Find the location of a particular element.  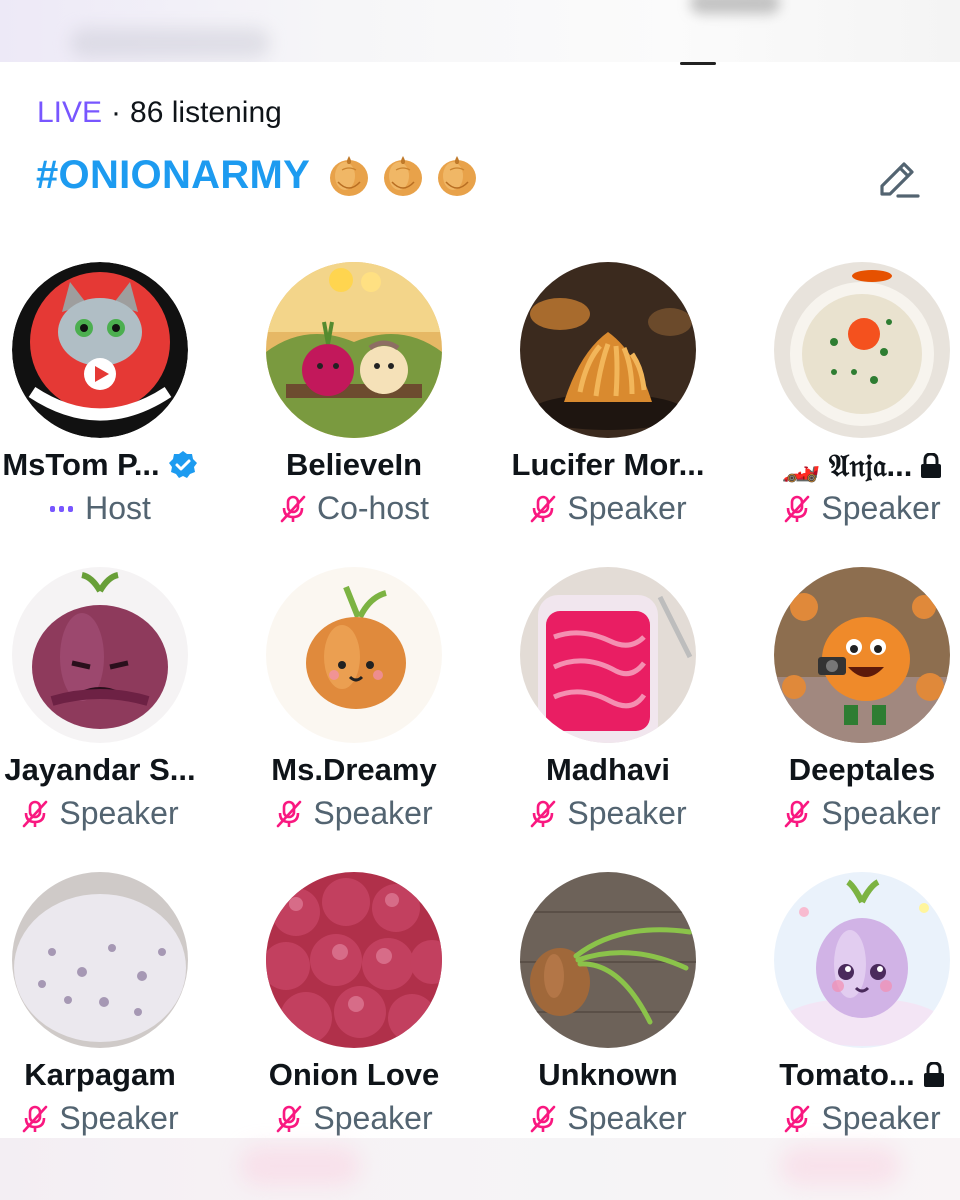

edit-pencil-icon is located at coordinates (900, 180).